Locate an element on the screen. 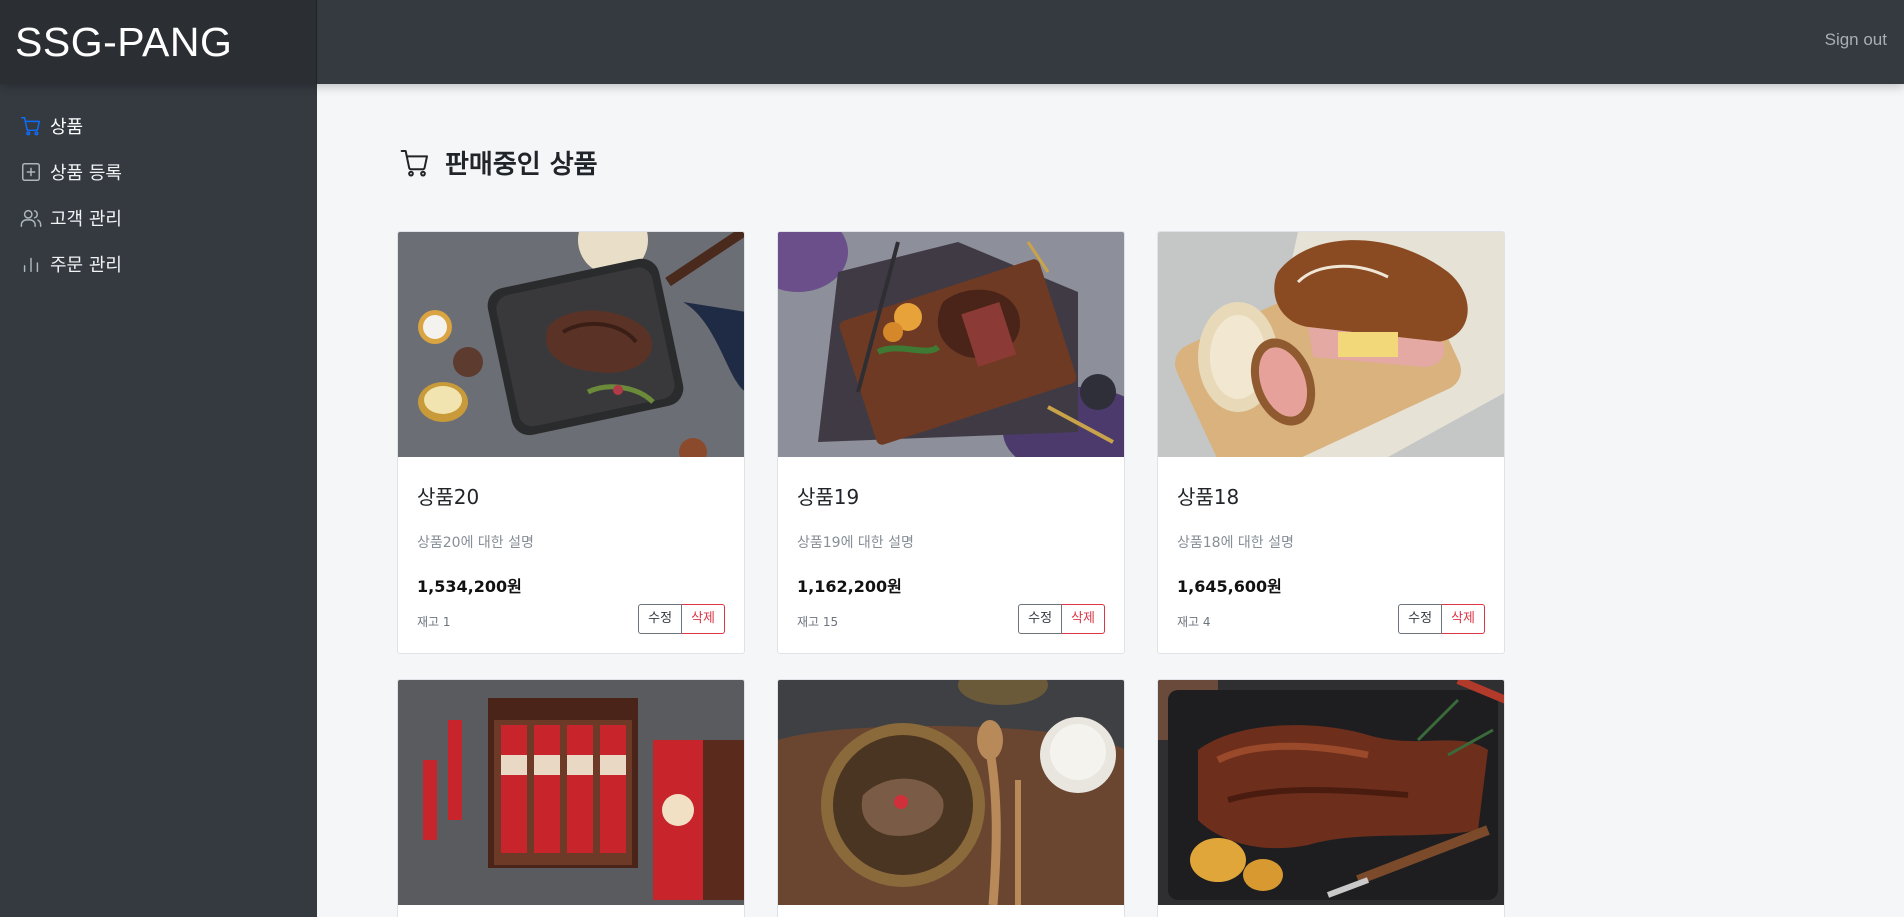  sidebar-item-label: 주문 관리 is located at coordinates (86, 265).